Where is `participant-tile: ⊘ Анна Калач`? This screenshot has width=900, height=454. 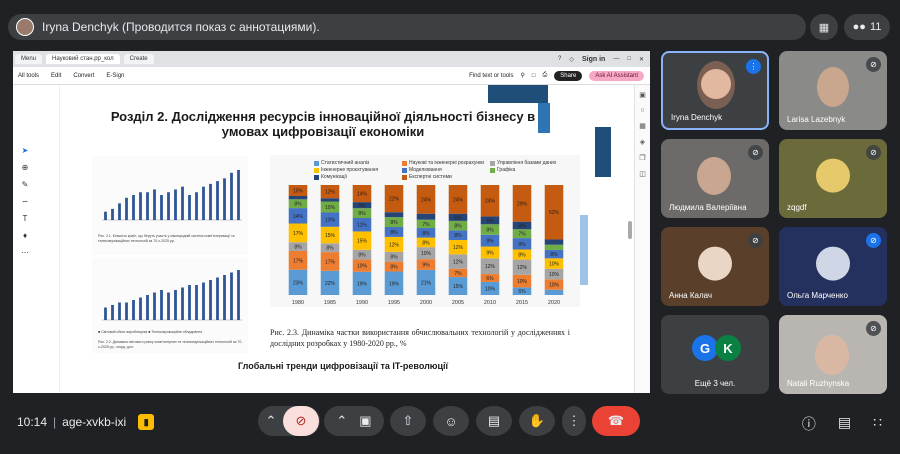
participant-tile: ⊘ Анна Калач is located at coordinates (715, 266).